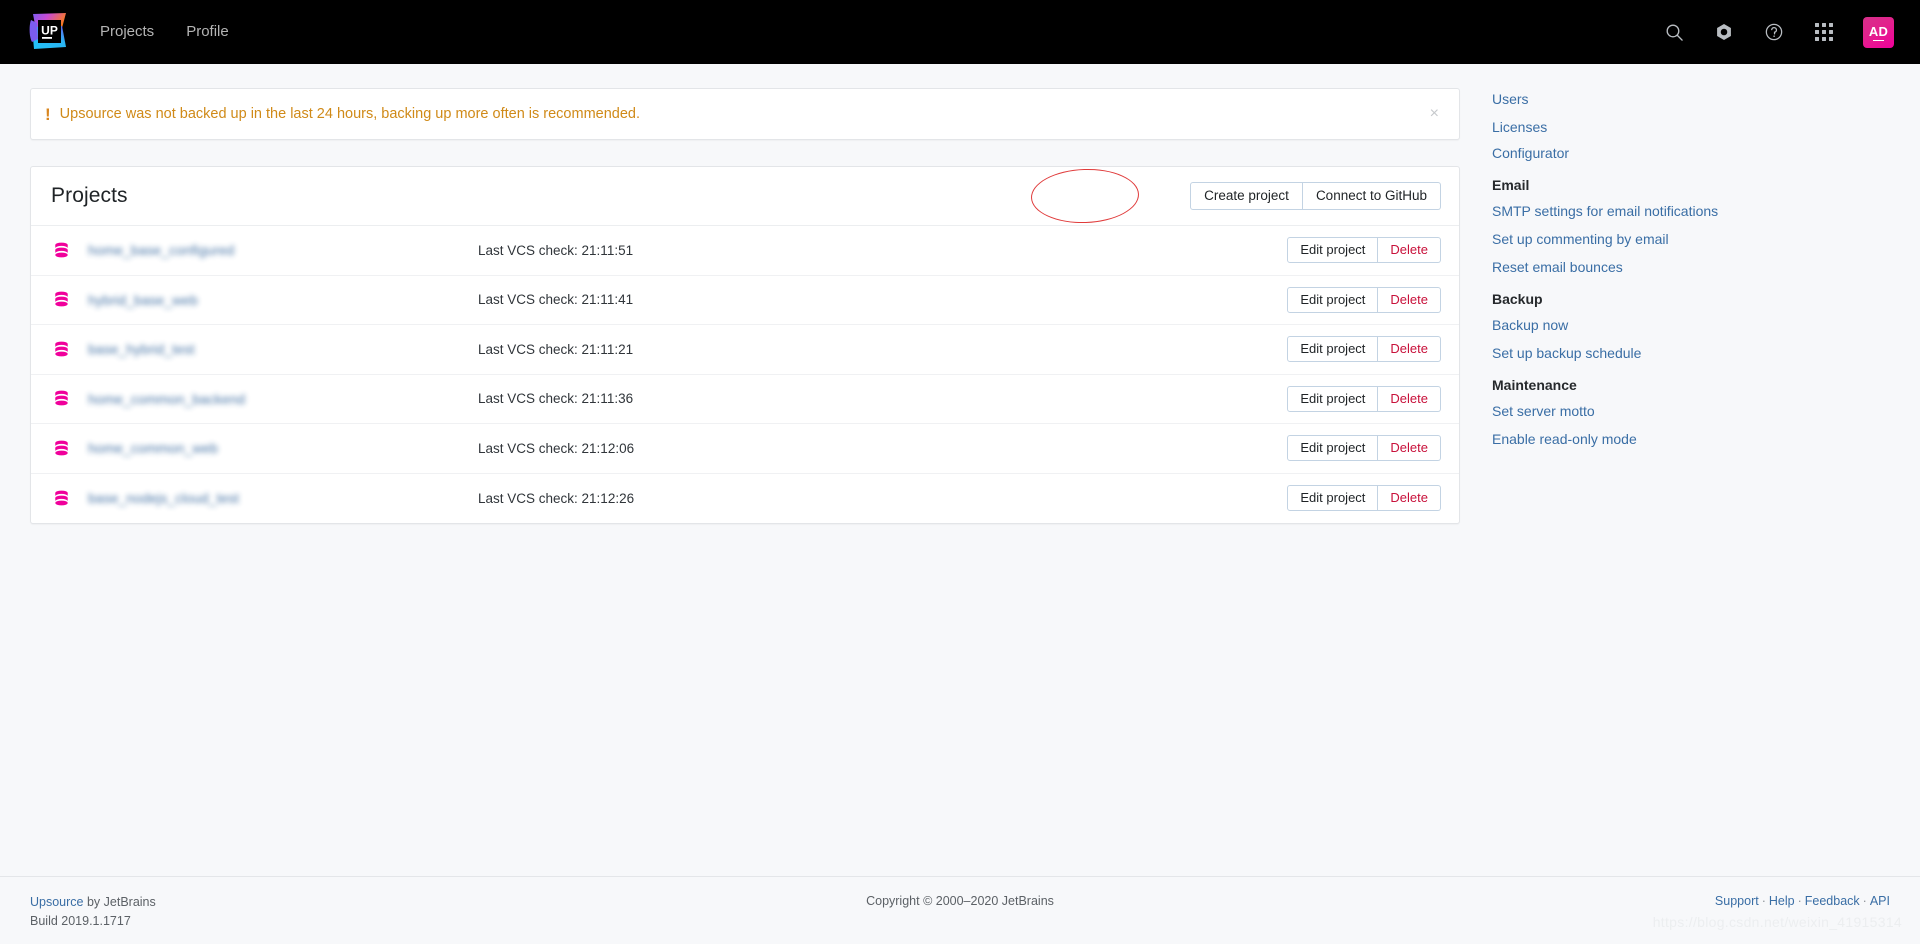 The image size is (1920, 944). I want to click on warning-icon: !, so click(48, 114).